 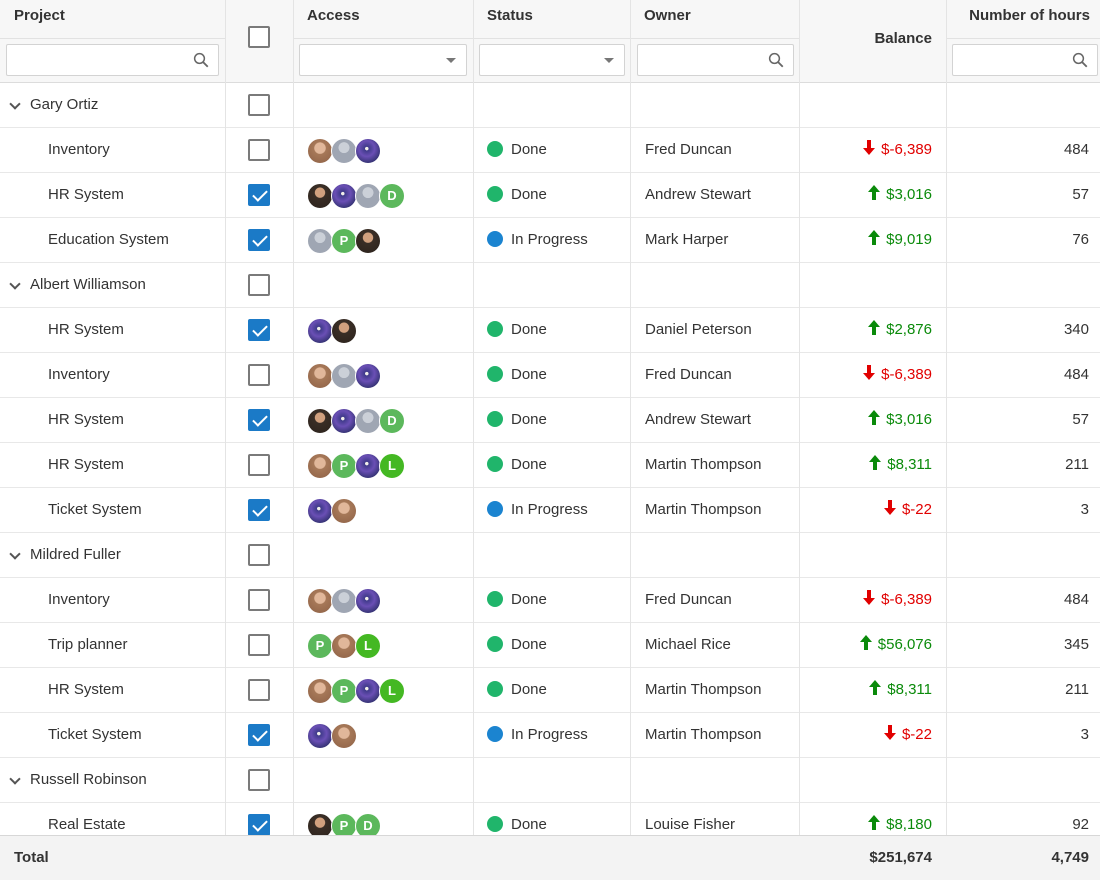 What do you see at coordinates (550, 780) in the screenshot?
I see `group-row: Russell Robinson` at bounding box center [550, 780].